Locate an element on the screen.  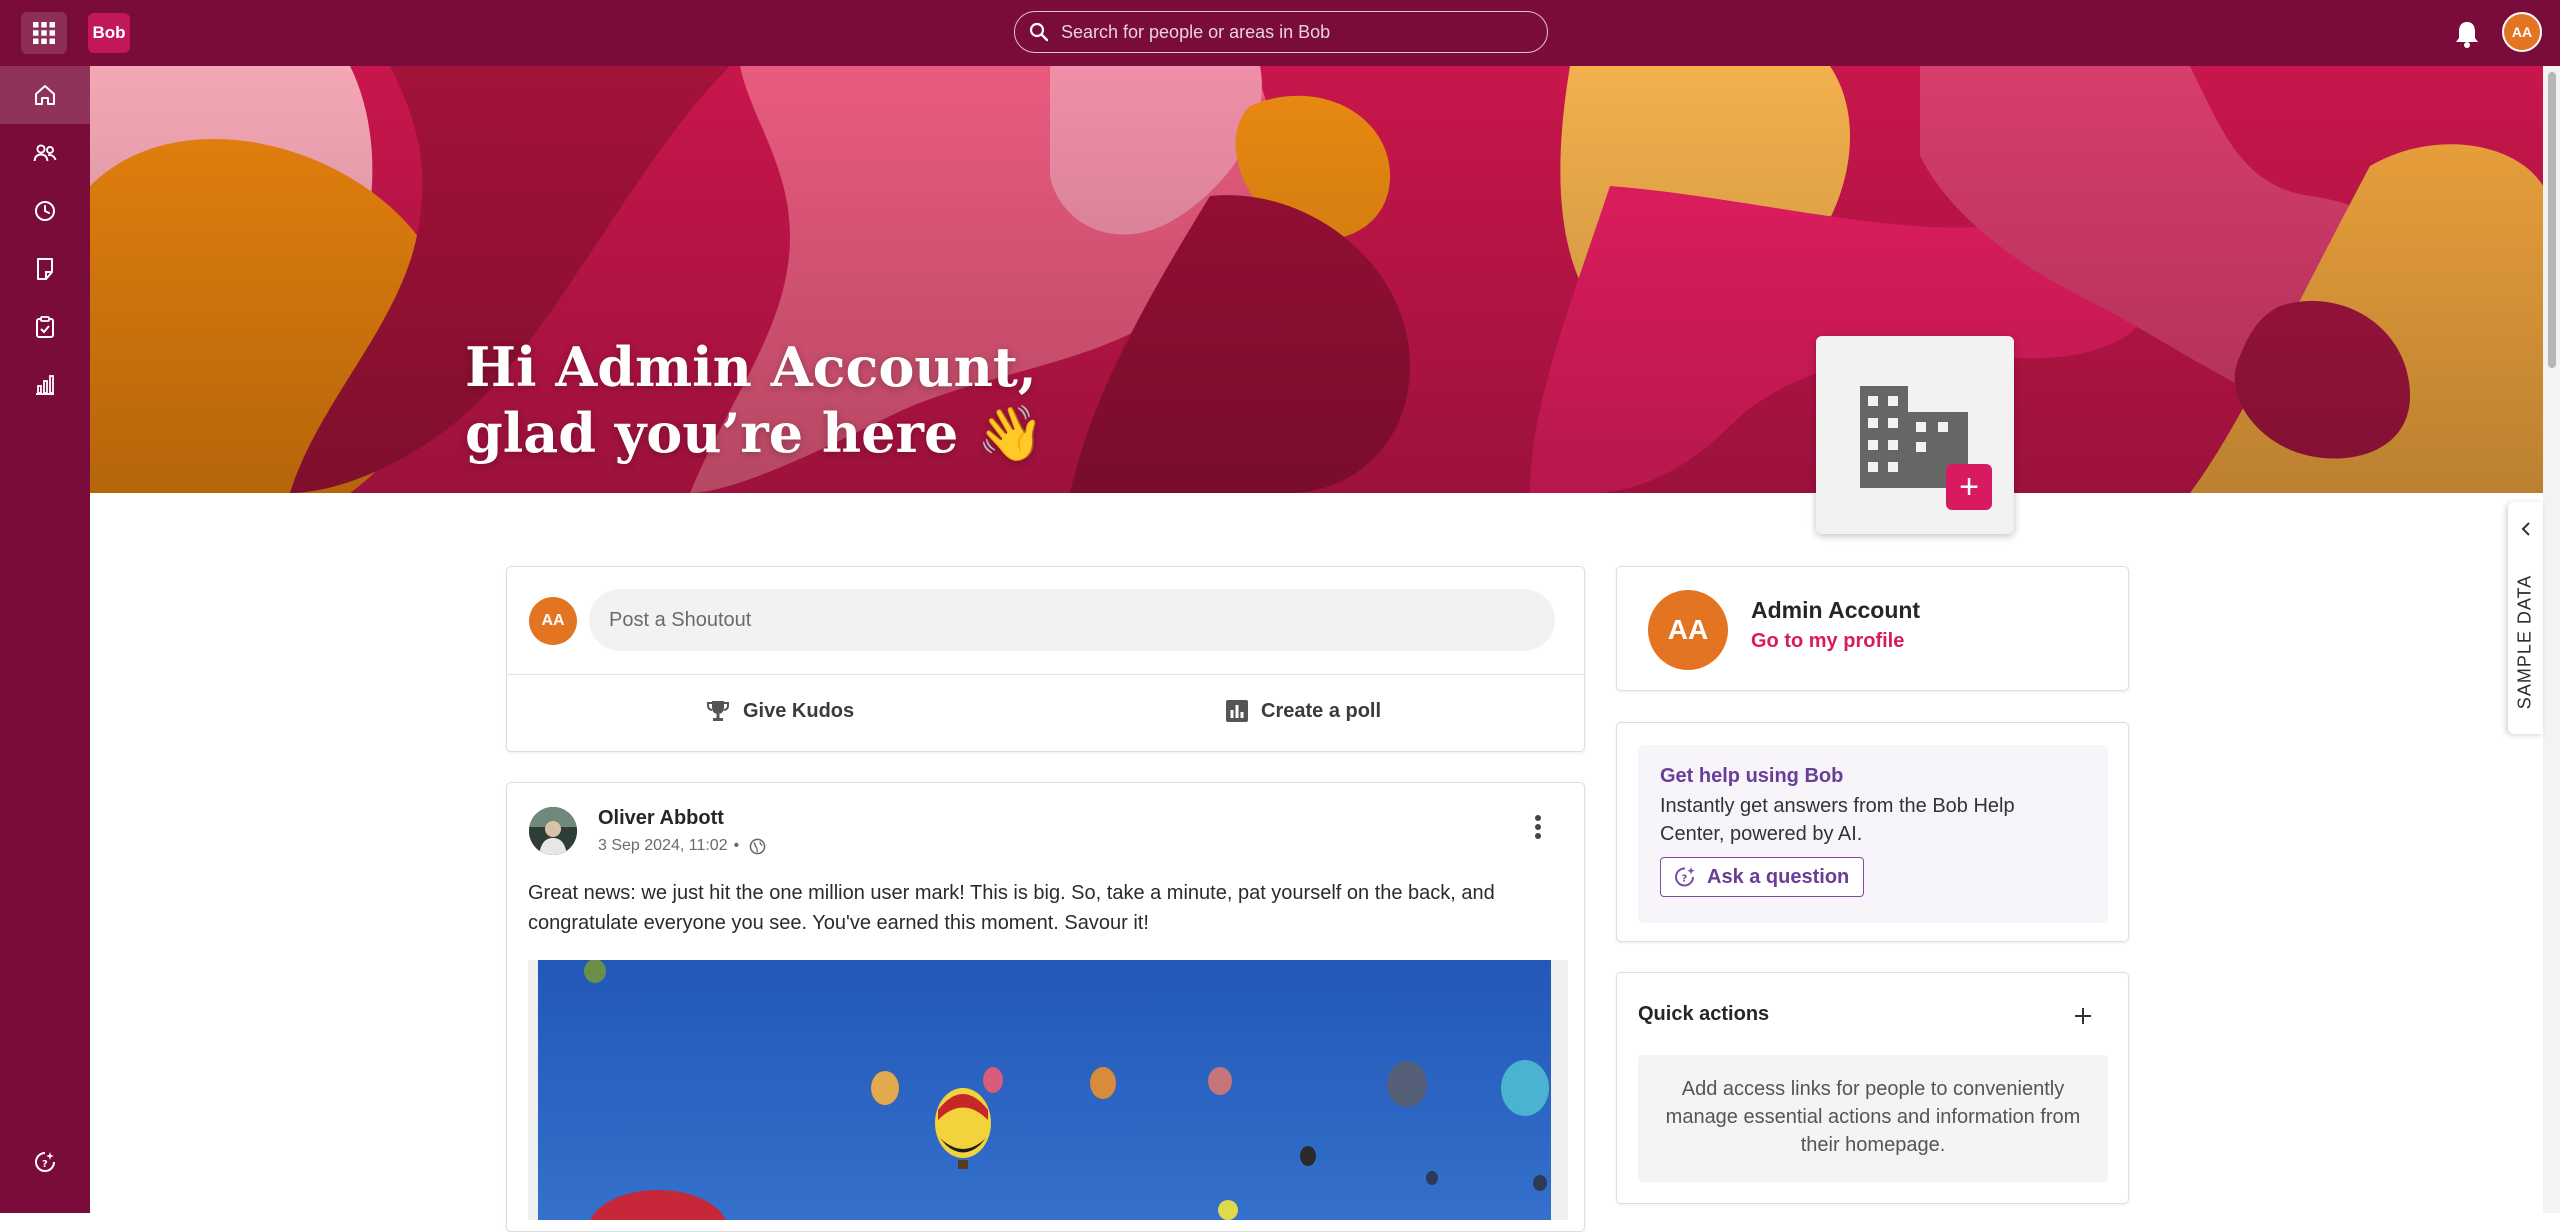
greeting-line-2: glad you’re here 👋 is located at coordinates (755, 433).